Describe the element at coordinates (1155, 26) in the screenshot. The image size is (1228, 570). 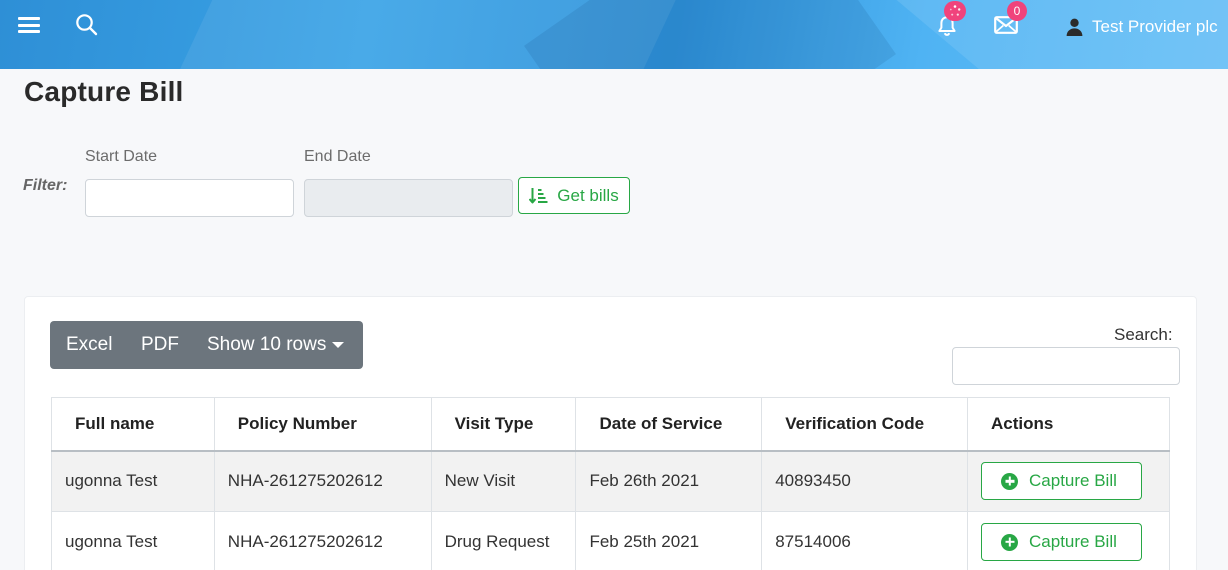
I see `user-name: Test Provider plc` at that location.